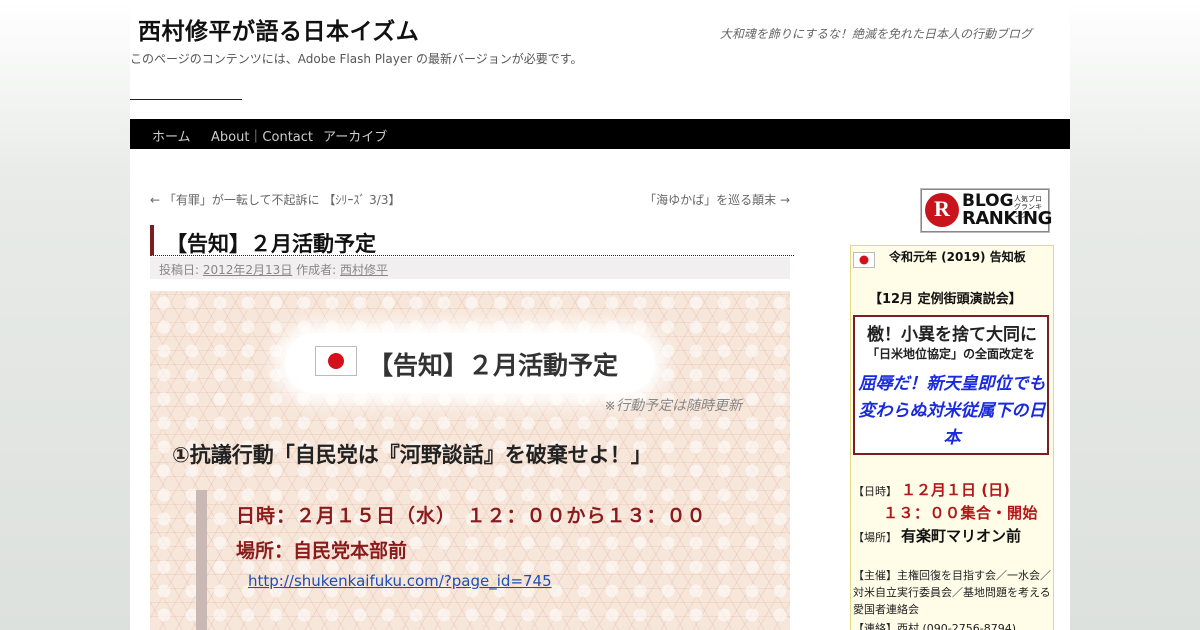 This screenshot has height=630, width=1200. I want to click on meta-posted-label: 投稿日:, so click(179, 270).